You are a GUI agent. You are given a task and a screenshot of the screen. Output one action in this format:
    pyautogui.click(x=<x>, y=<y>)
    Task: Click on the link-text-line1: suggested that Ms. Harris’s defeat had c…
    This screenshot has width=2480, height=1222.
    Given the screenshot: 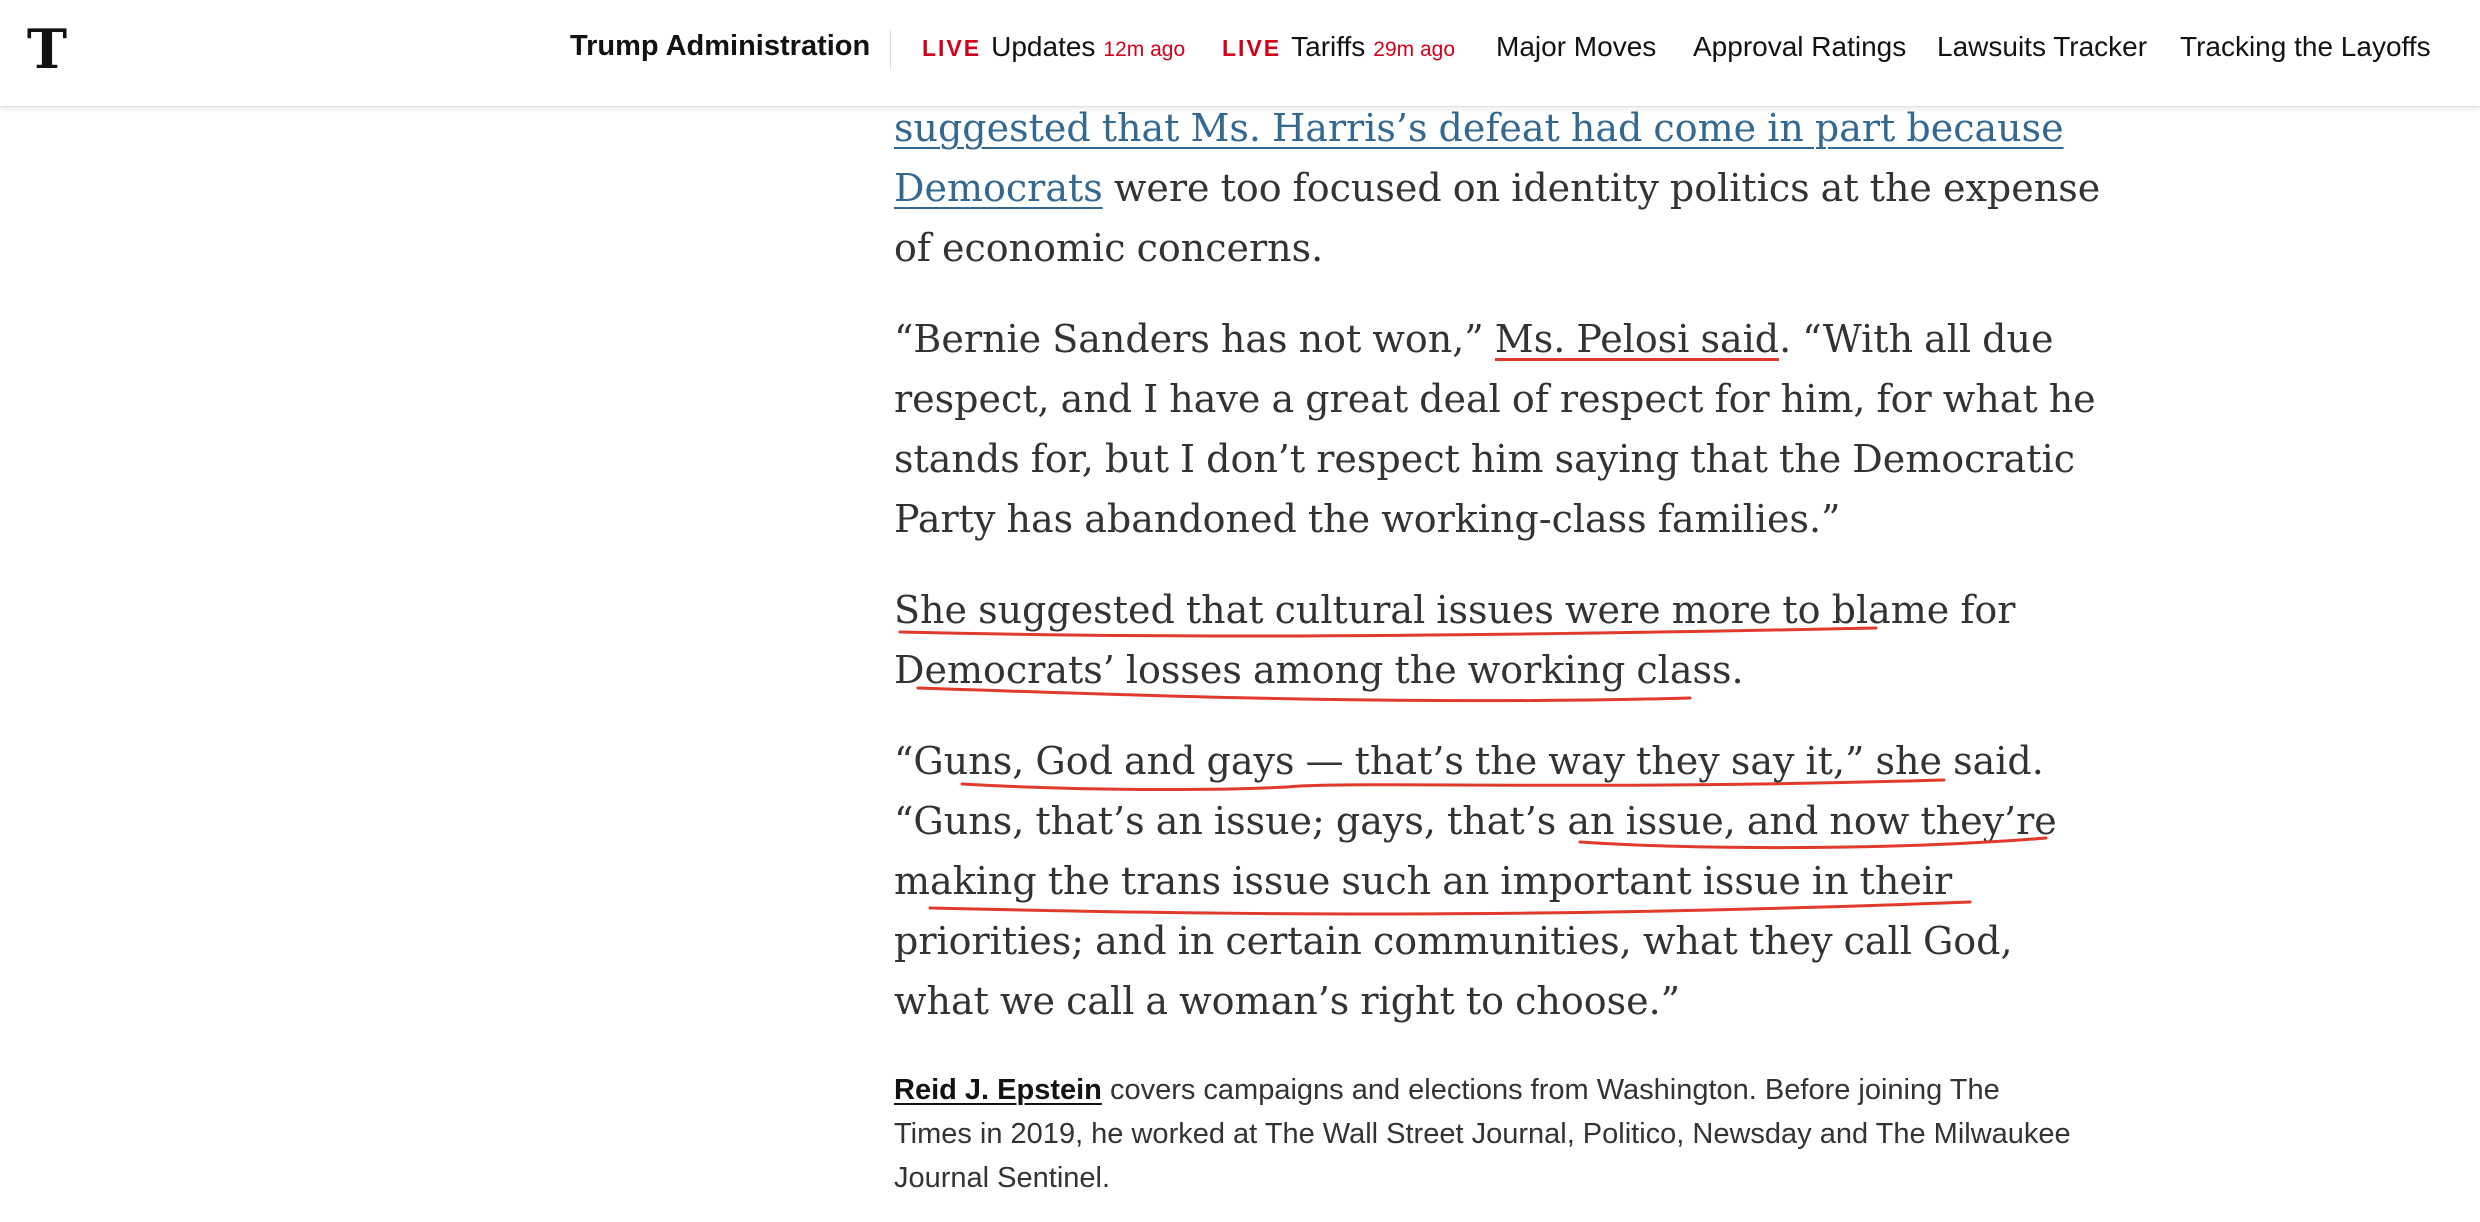 What is the action you would take?
    pyautogui.click(x=1479, y=128)
    